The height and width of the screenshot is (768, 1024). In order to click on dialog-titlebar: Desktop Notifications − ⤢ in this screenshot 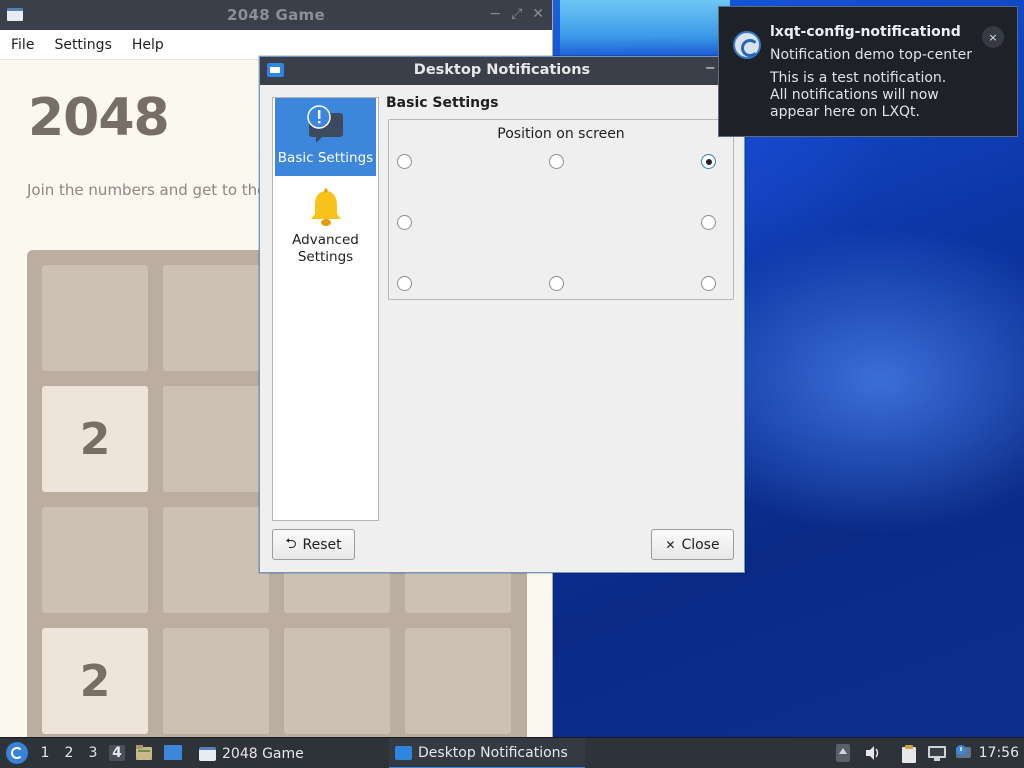, I will do `click(502, 71)`.